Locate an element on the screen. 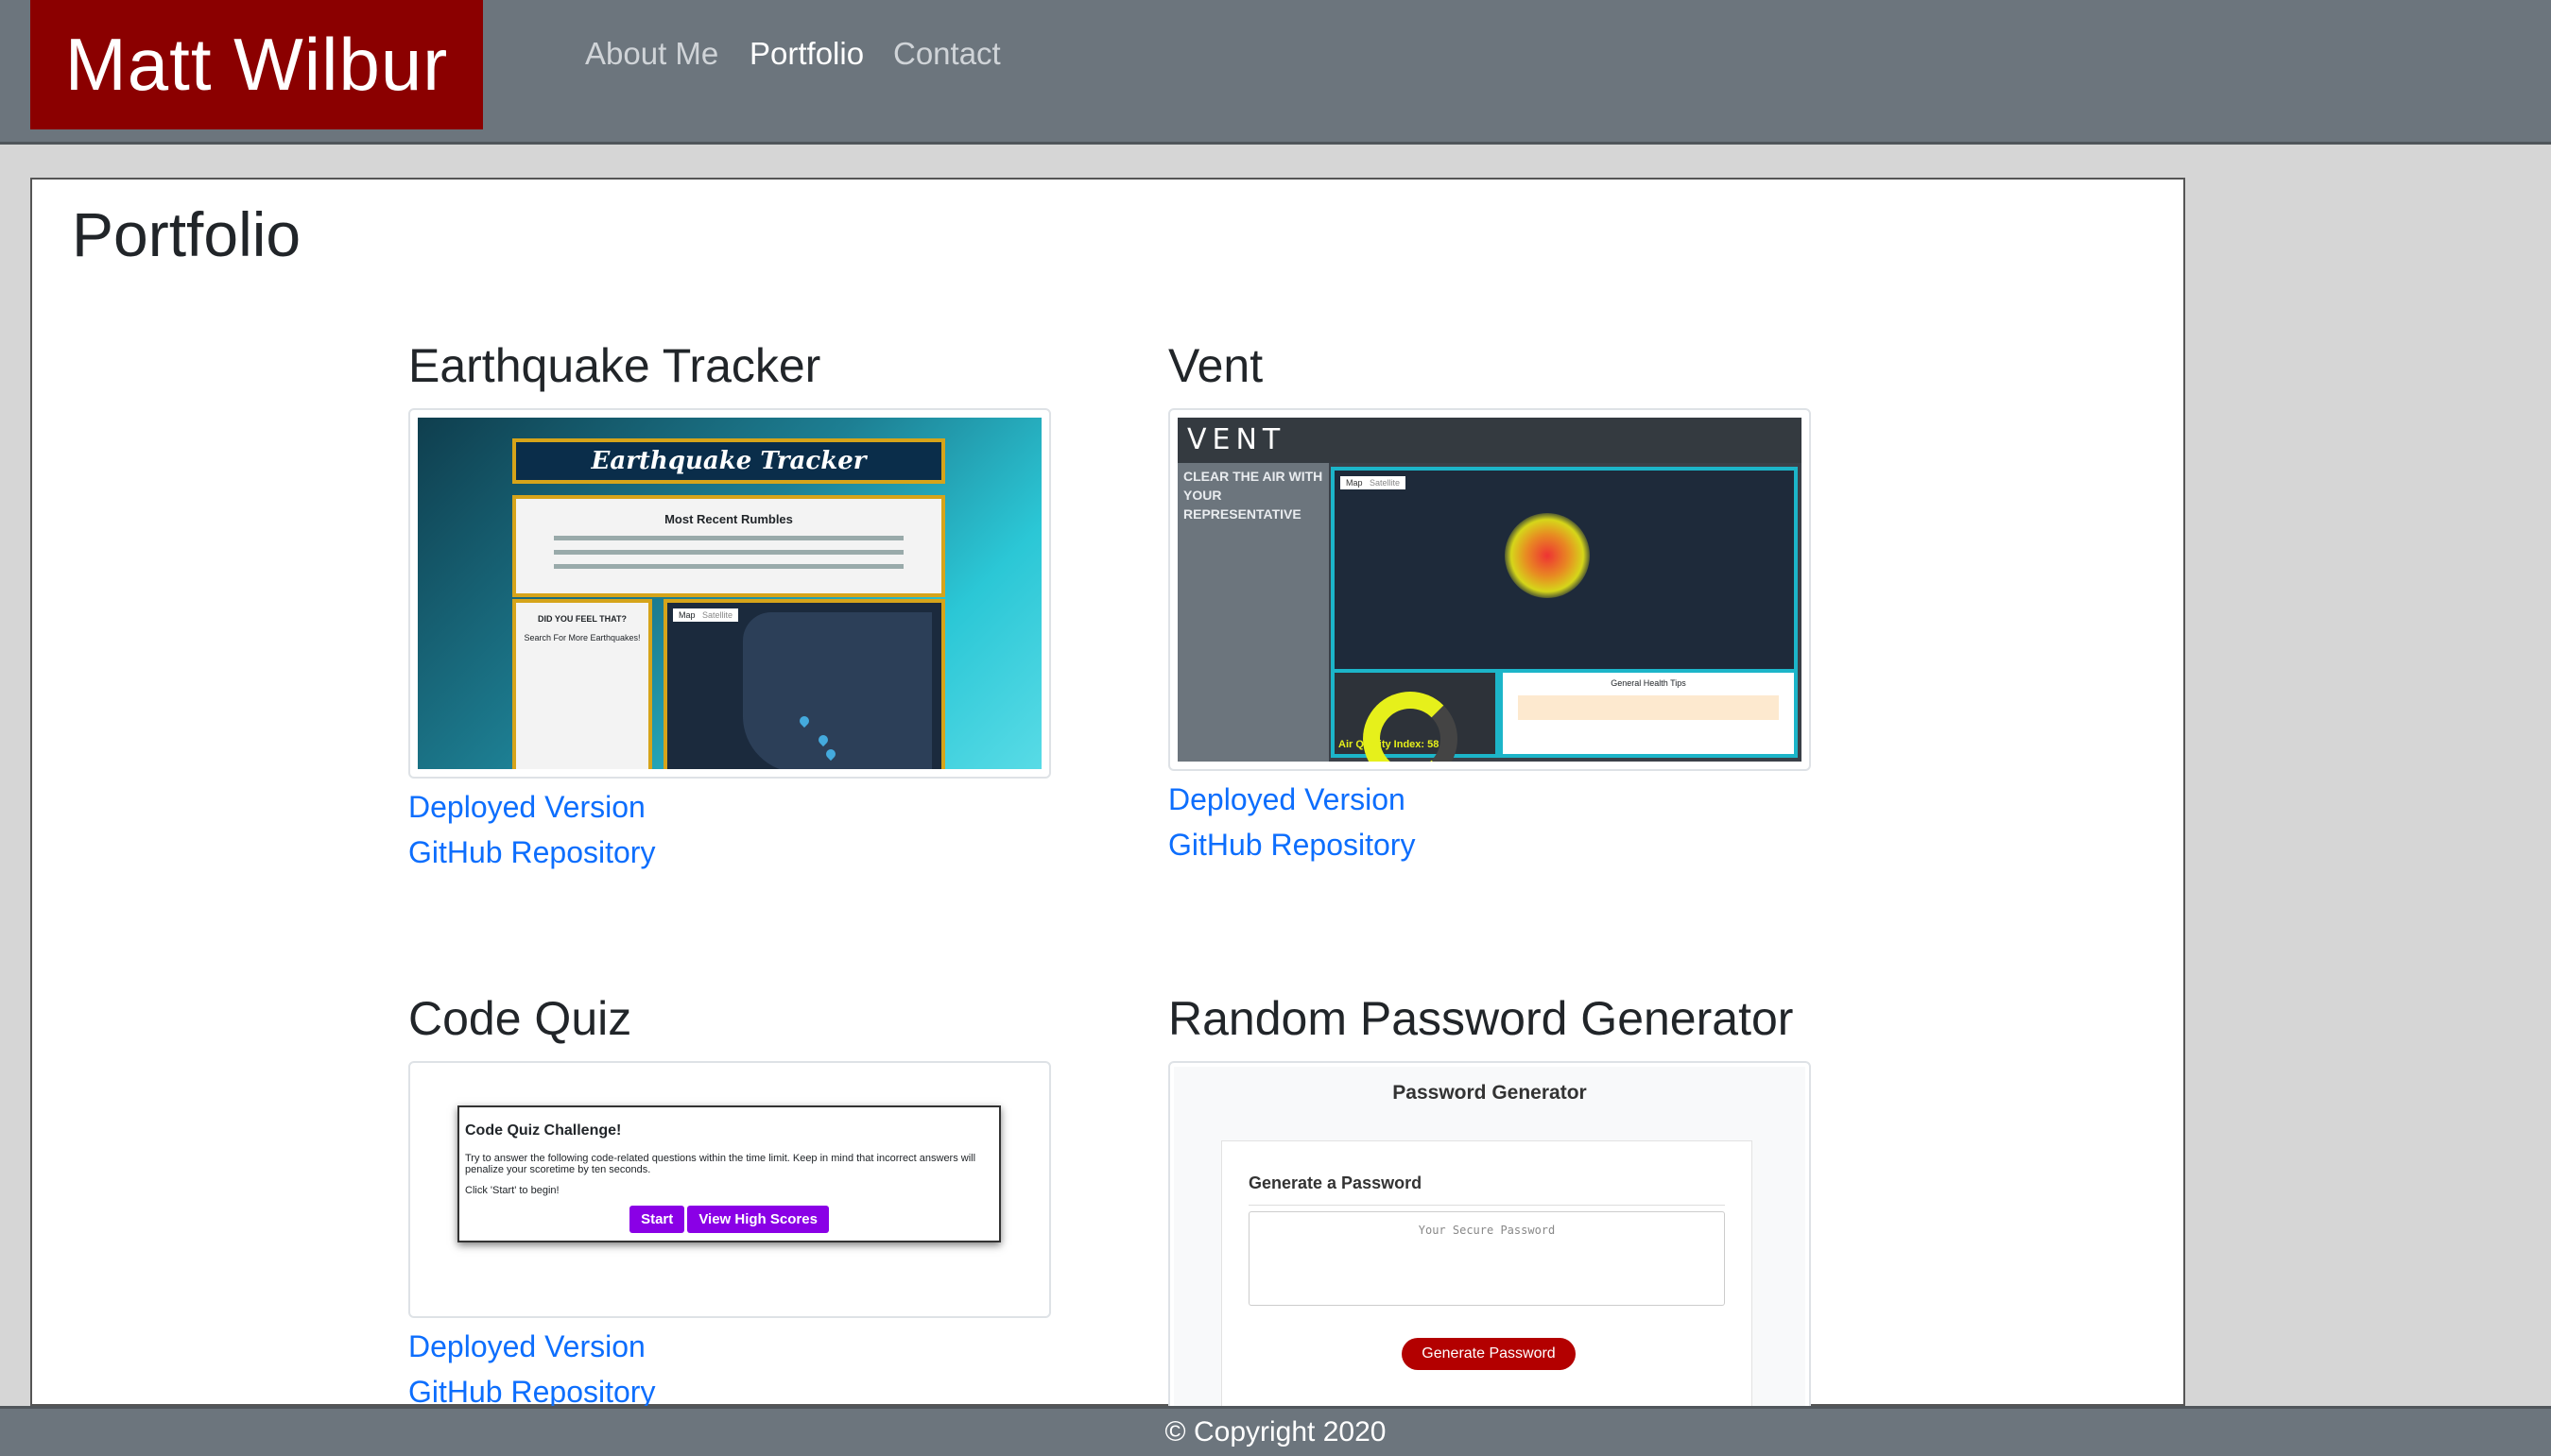 This screenshot has width=2551, height=1456. preview-generate-button: Generate Password is located at coordinates (1489, 1354).